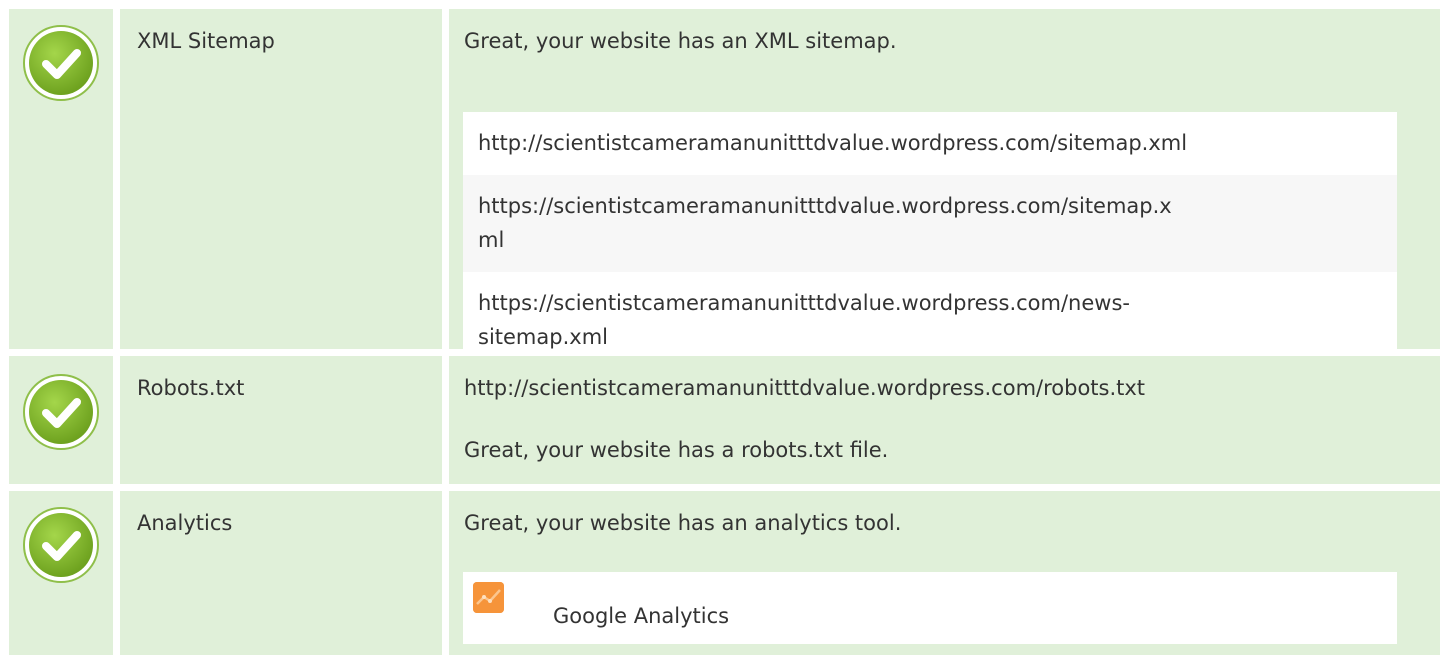  I want to click on analytics-status-cell, so click(61, 573).